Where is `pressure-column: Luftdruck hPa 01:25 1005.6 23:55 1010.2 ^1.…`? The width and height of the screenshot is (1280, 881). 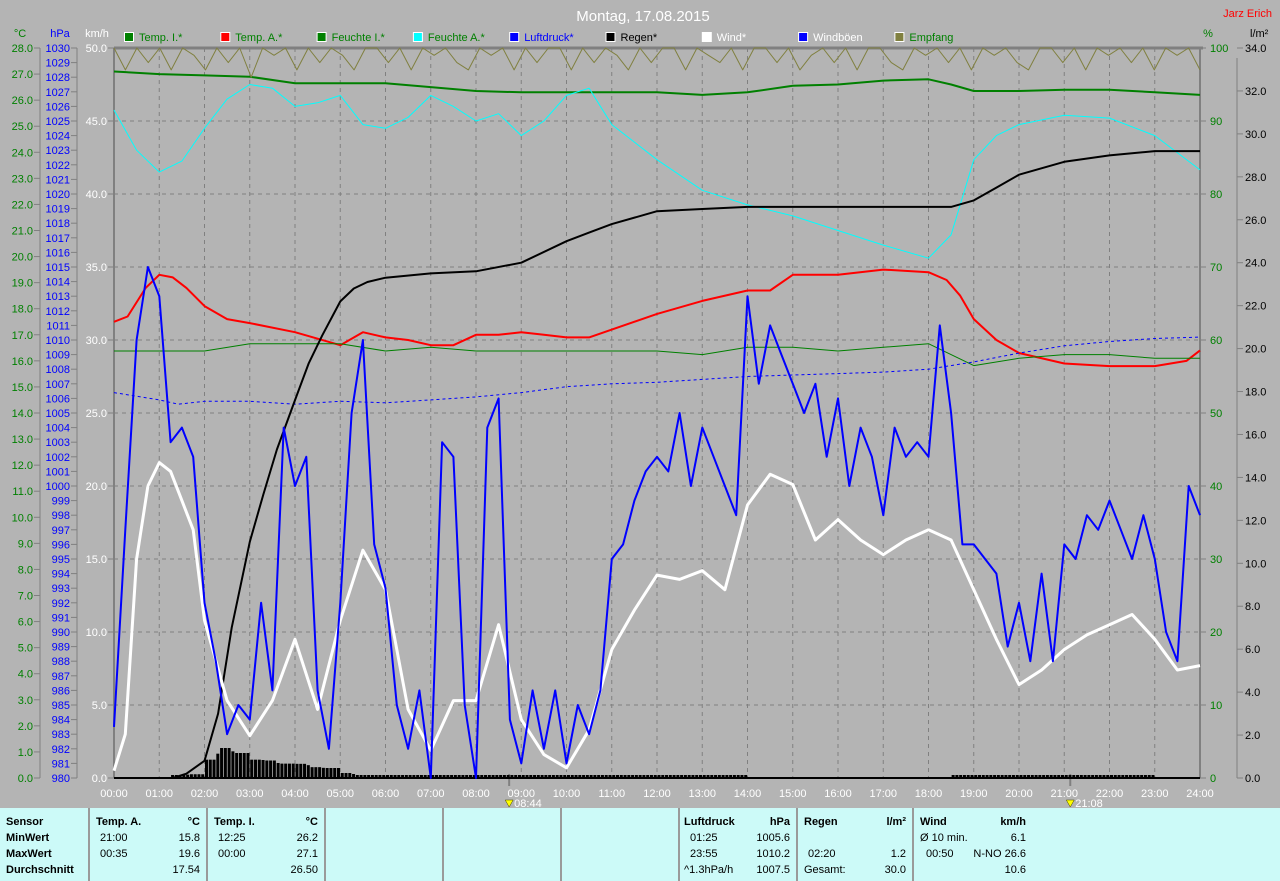 pressure-column: Luftdruck hPa 01:25 1005.6 23:55 1010.2 ^1.… is located at coordinates (739, 844).